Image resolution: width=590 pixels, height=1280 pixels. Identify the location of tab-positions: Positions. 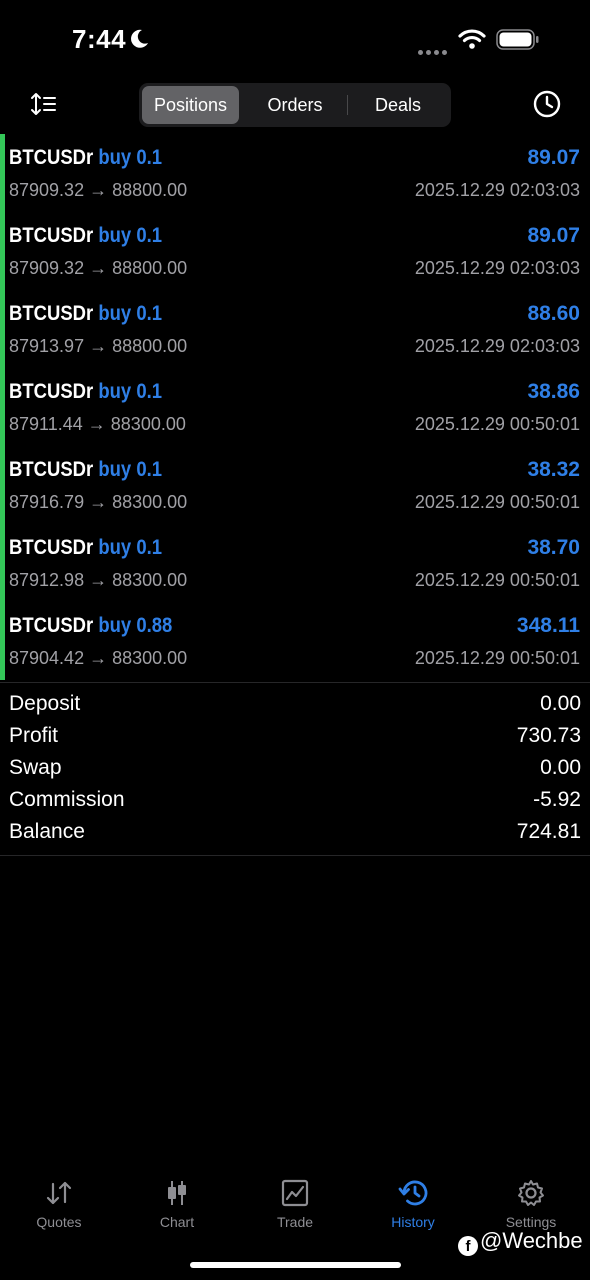
(190, 105).